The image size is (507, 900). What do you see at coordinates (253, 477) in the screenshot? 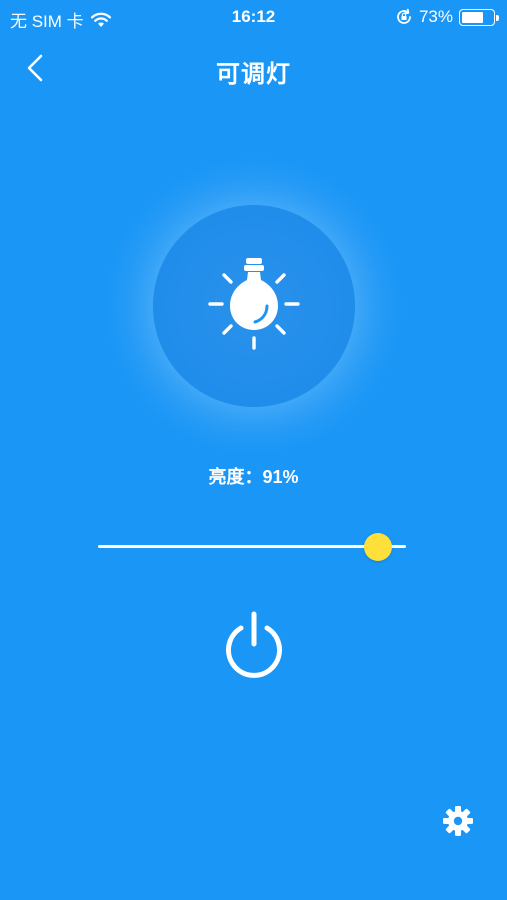
I see `brightness-label: 亮度：91%` at bounding box center [253, 477].